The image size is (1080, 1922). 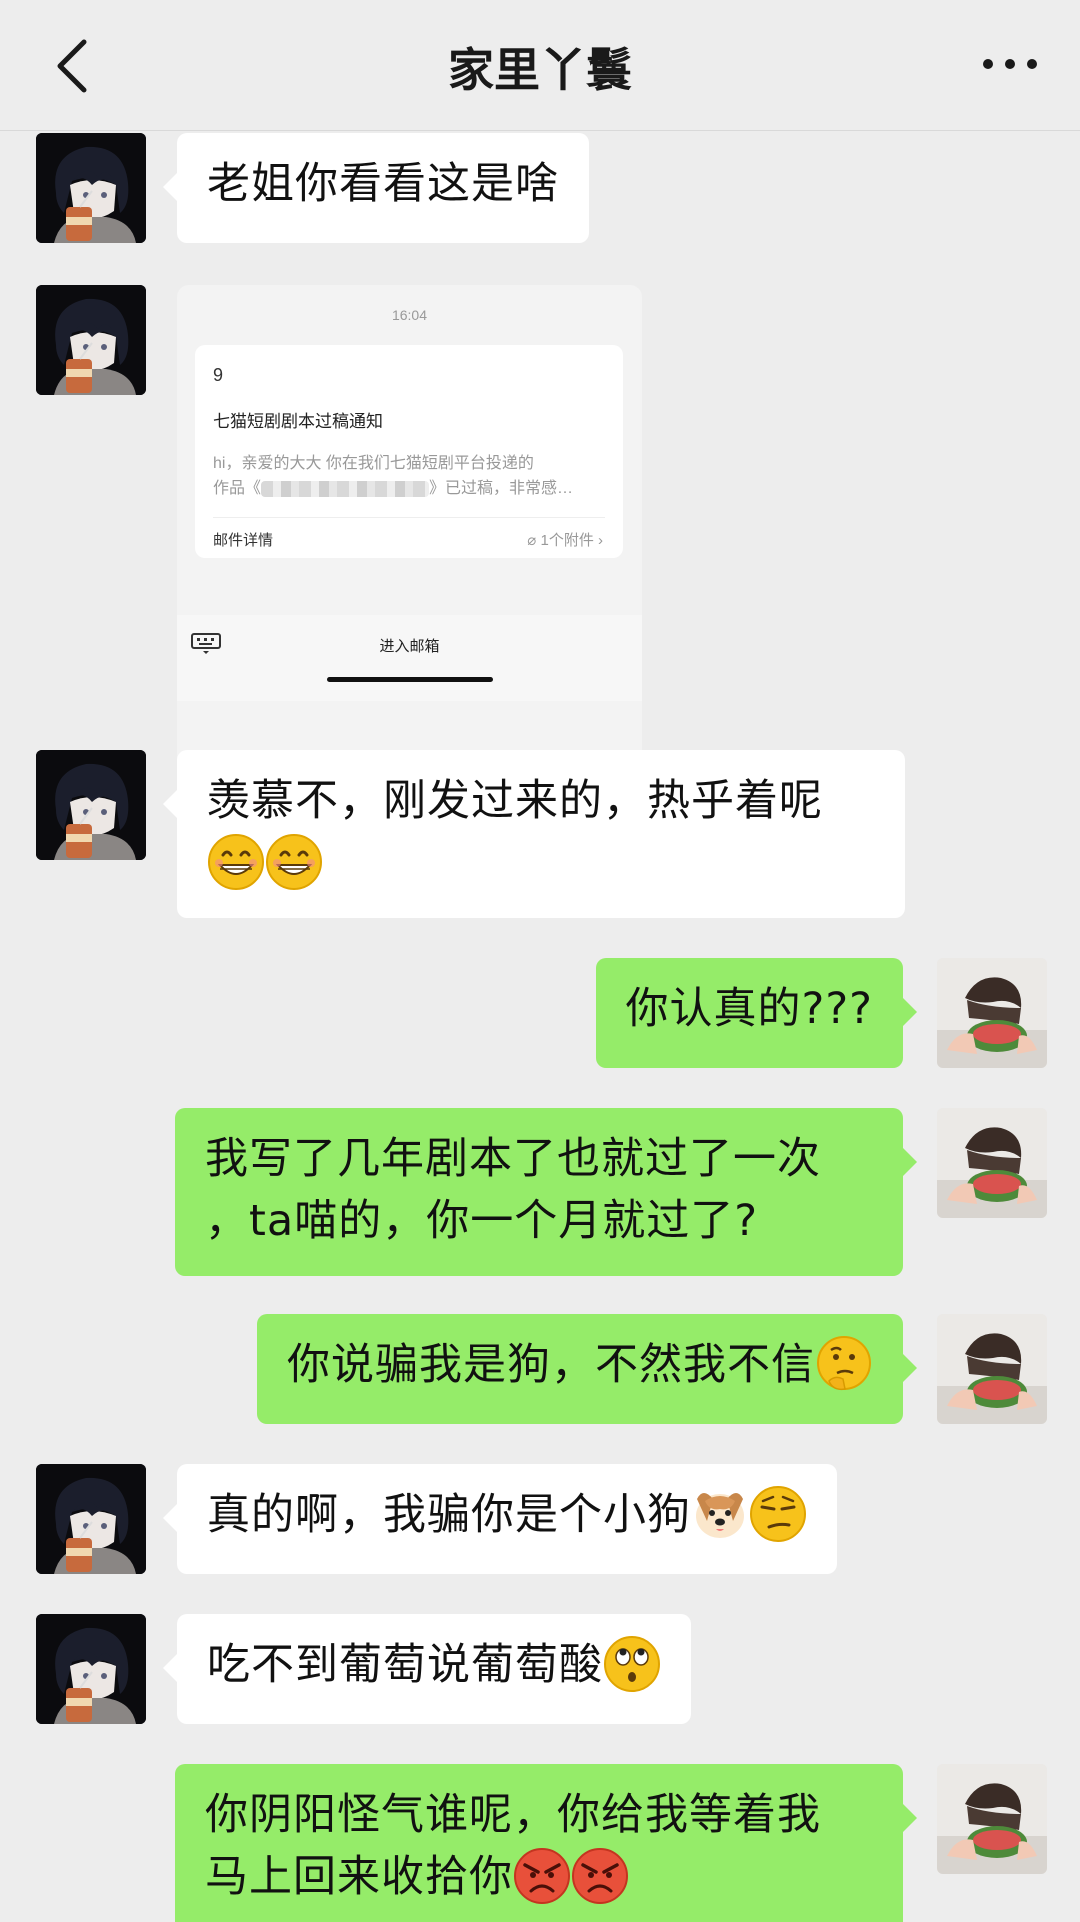 I want to click on message-text: 吃不到葡萄说葡萄酸, so click(x=405, y=1665).